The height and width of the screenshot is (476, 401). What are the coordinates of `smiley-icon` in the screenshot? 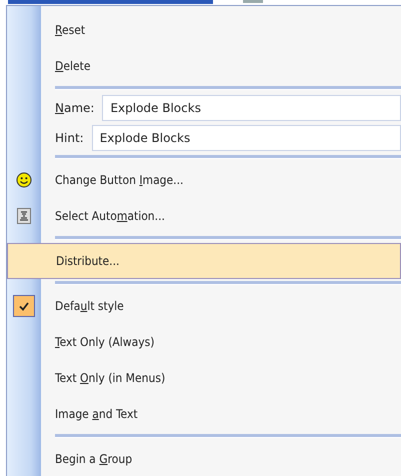 It's located at (24, 180).